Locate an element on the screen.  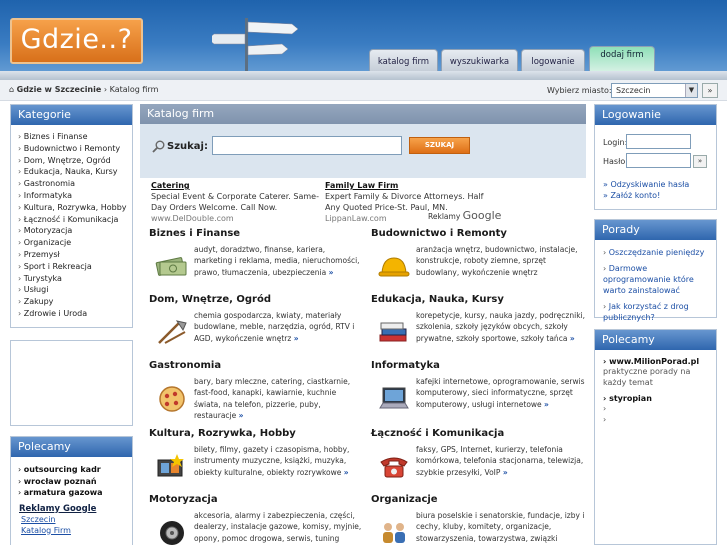
recover-password-link: » Odzyskiwanie hasła is located at coordinates (646, 184).